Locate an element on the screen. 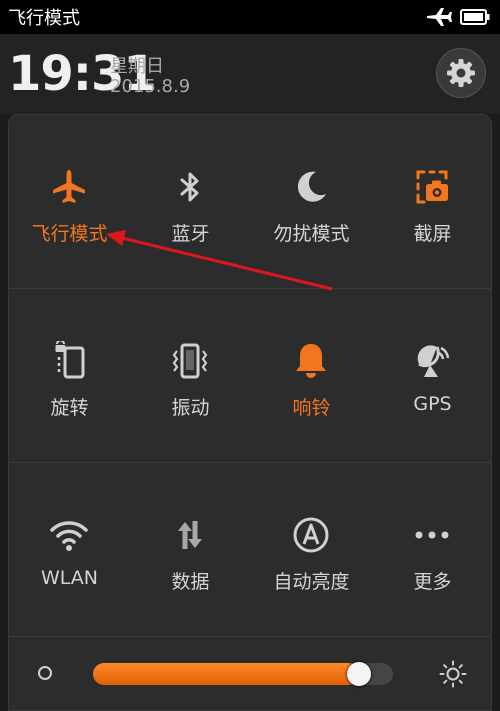 The height and width of the screenshot is (711, 500). toggle-bluetooth: 蓝牙 is located at coordinates (190, 202).